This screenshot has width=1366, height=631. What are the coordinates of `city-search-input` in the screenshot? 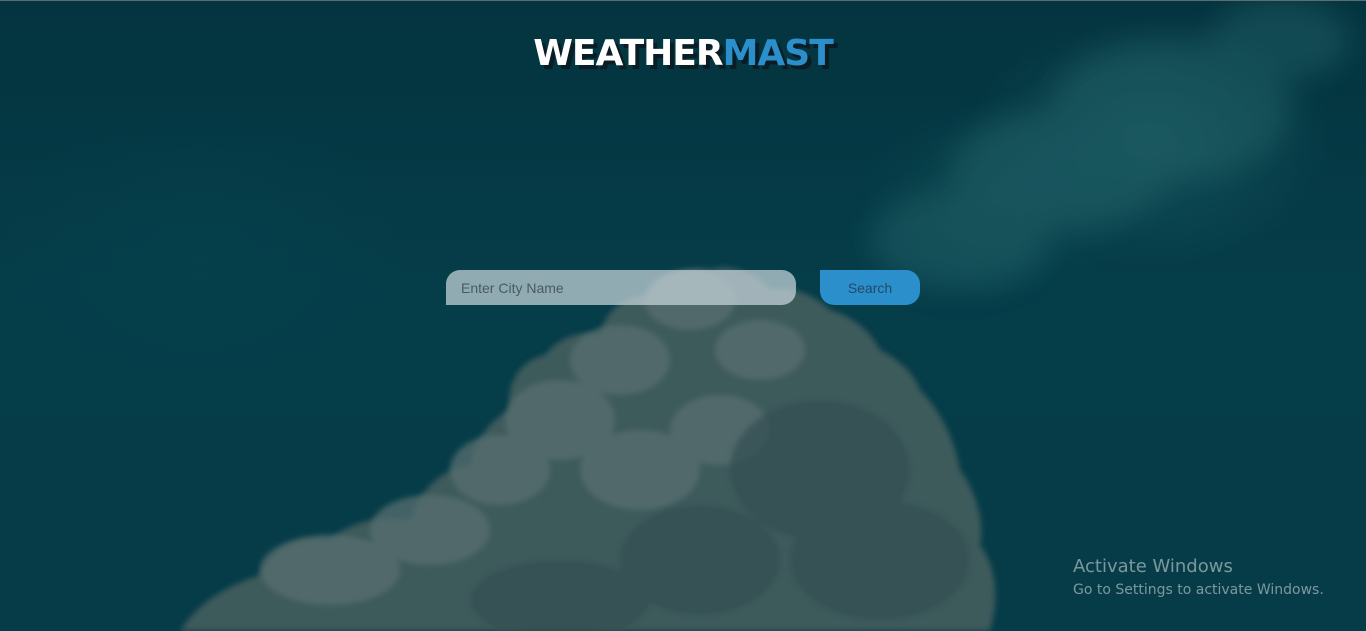 It's located at (621, 287).